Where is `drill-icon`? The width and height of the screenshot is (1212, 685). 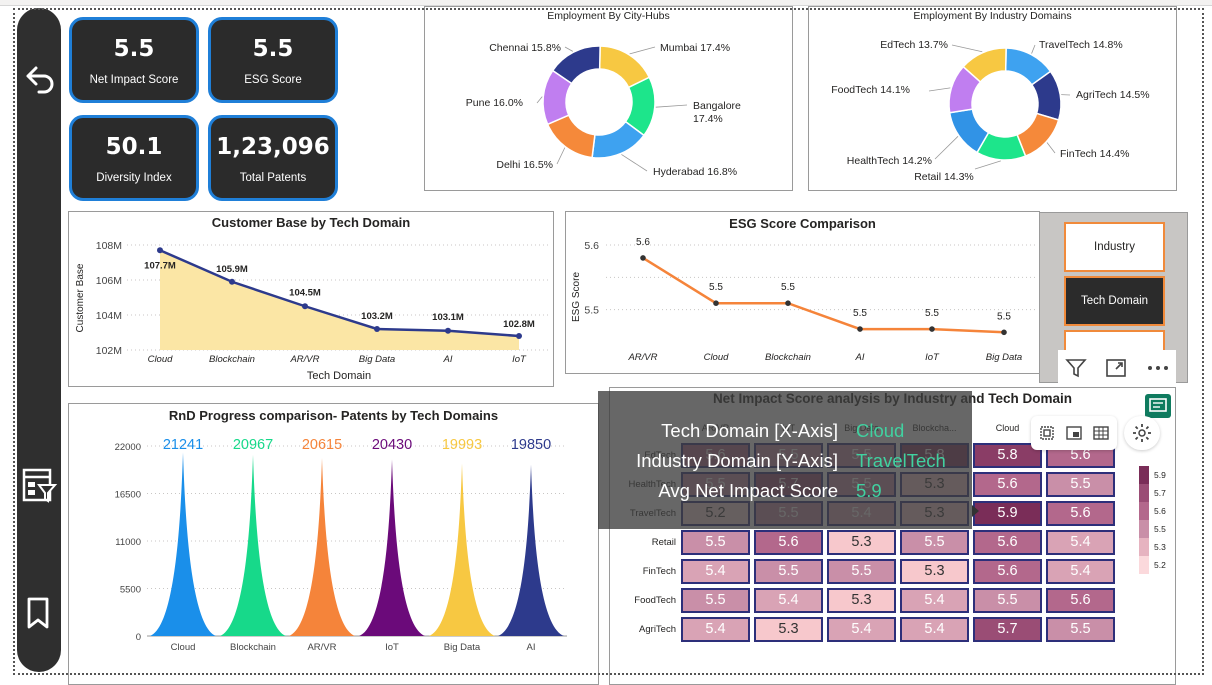
drill-icon is located at coordinates (1047, 433).